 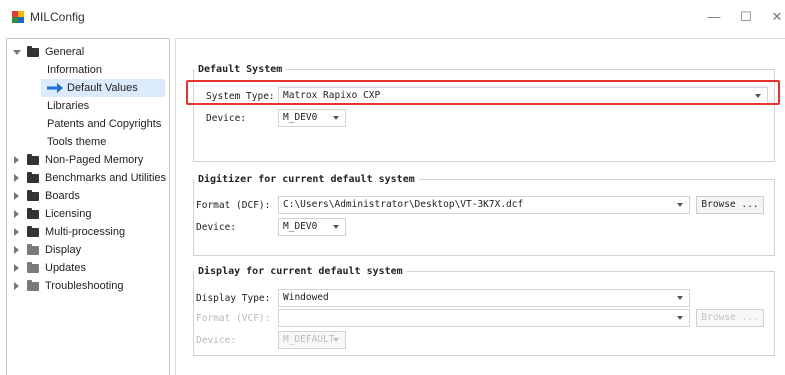 What do you see at coordinates (300, 271) in the screenshot?
I see `group-title: Display for current default system` at bounding box center [300, 271].